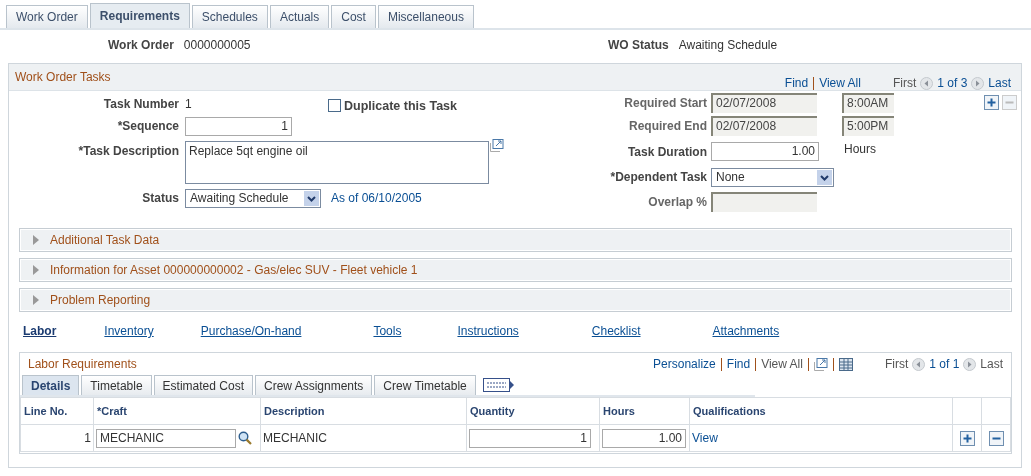  I want to click on page-tab: Work Order, so click(47, 16).